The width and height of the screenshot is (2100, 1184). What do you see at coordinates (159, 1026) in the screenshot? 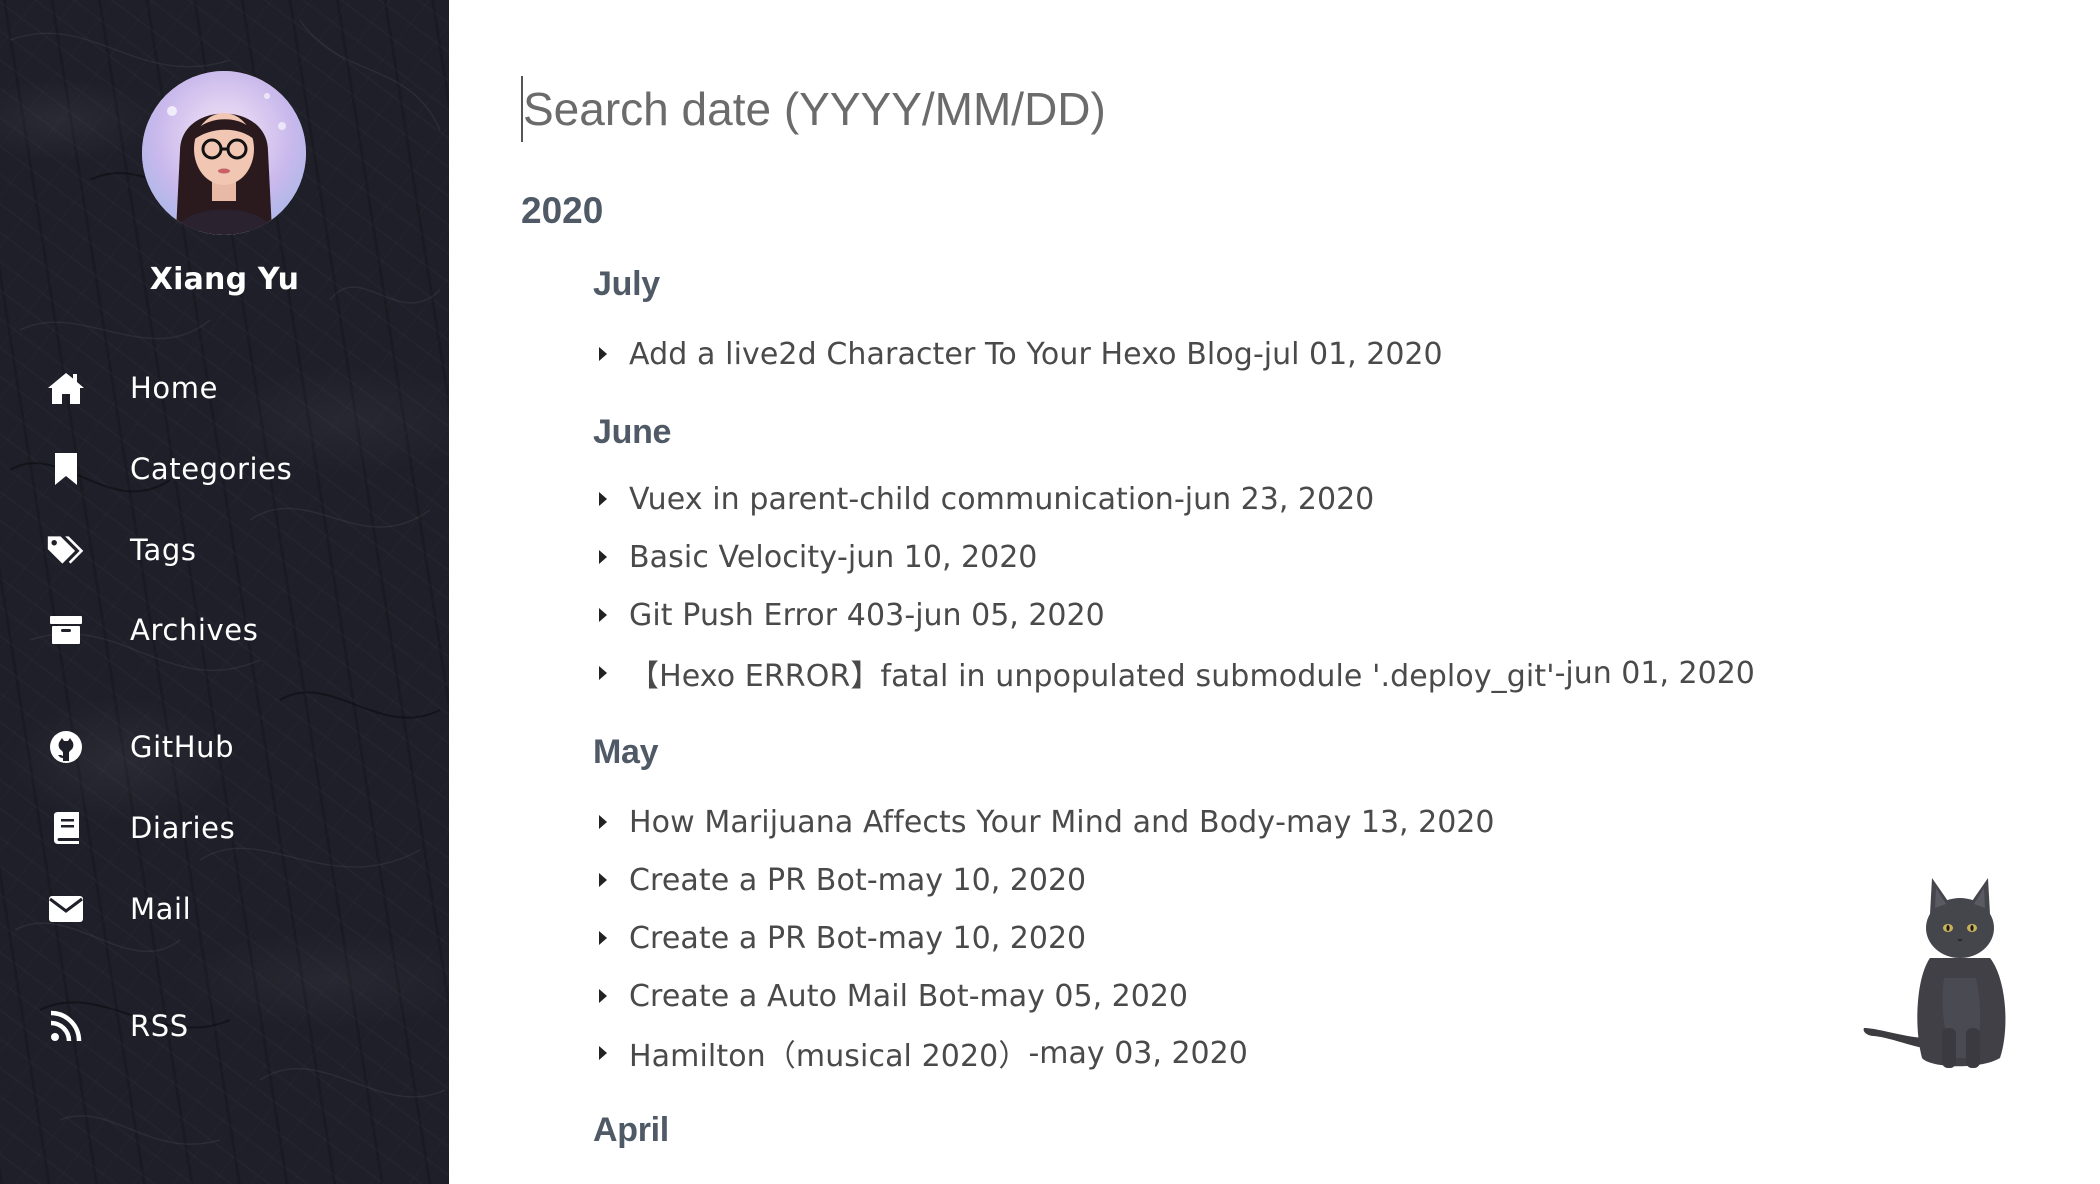
I see `nav-label: RSS` at bounding box center [159, 1026].